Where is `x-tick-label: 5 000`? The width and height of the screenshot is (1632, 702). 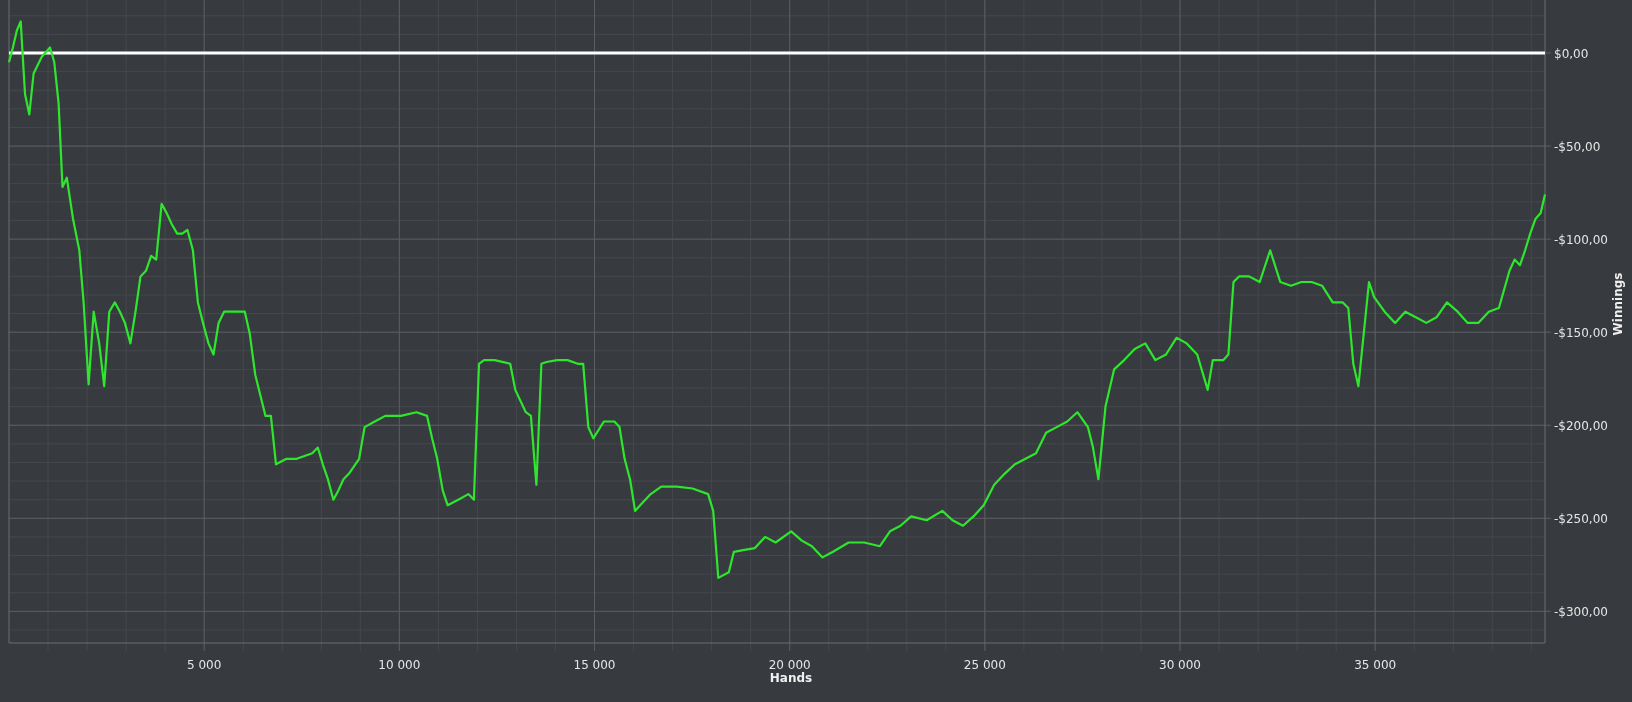 x-tick-label: 5 000 is located at coordinates (204, 665).